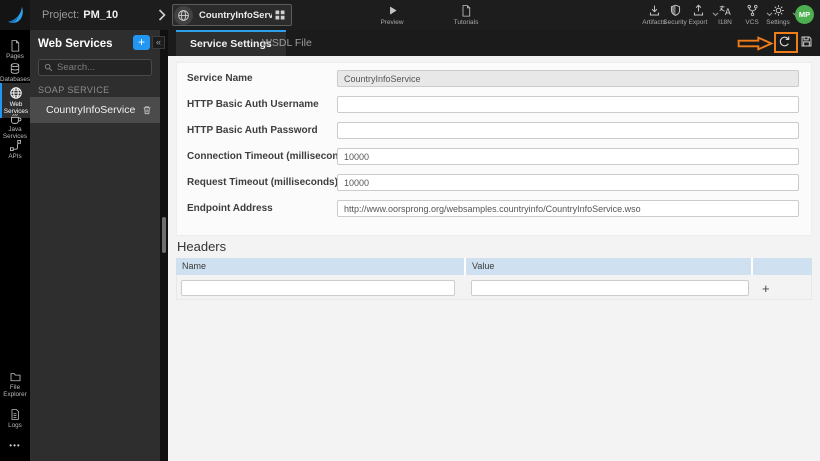 The image size is (820, 461). Describe the element at coordinates (101, 67) in the screenshot. I see `search-input` at that location.